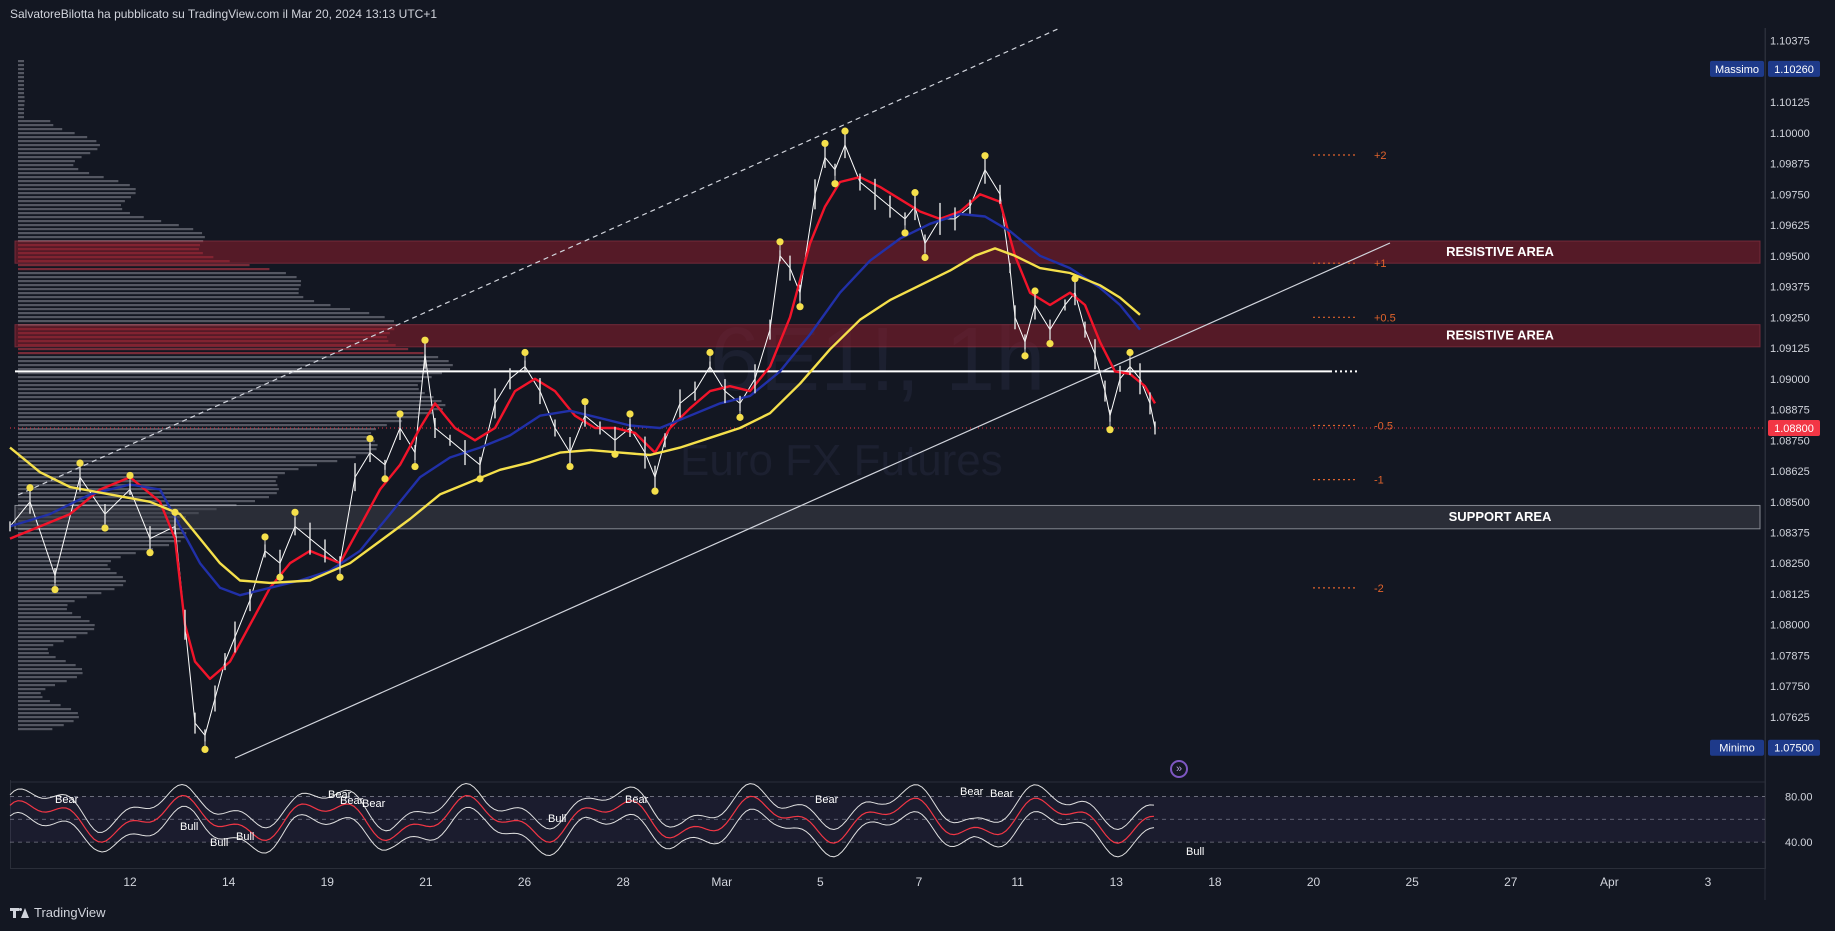 This screenshot has height=931, width=1835. Describe the element at coordinates (917, 915) in the screenshot. I see `footer` at that location.